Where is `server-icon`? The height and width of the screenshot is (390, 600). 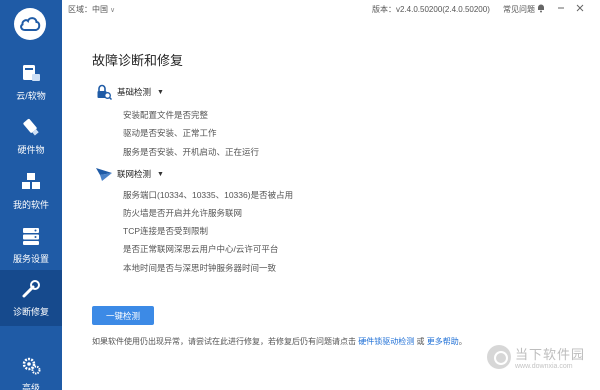 server-icon is located at coordinates (31, 236).